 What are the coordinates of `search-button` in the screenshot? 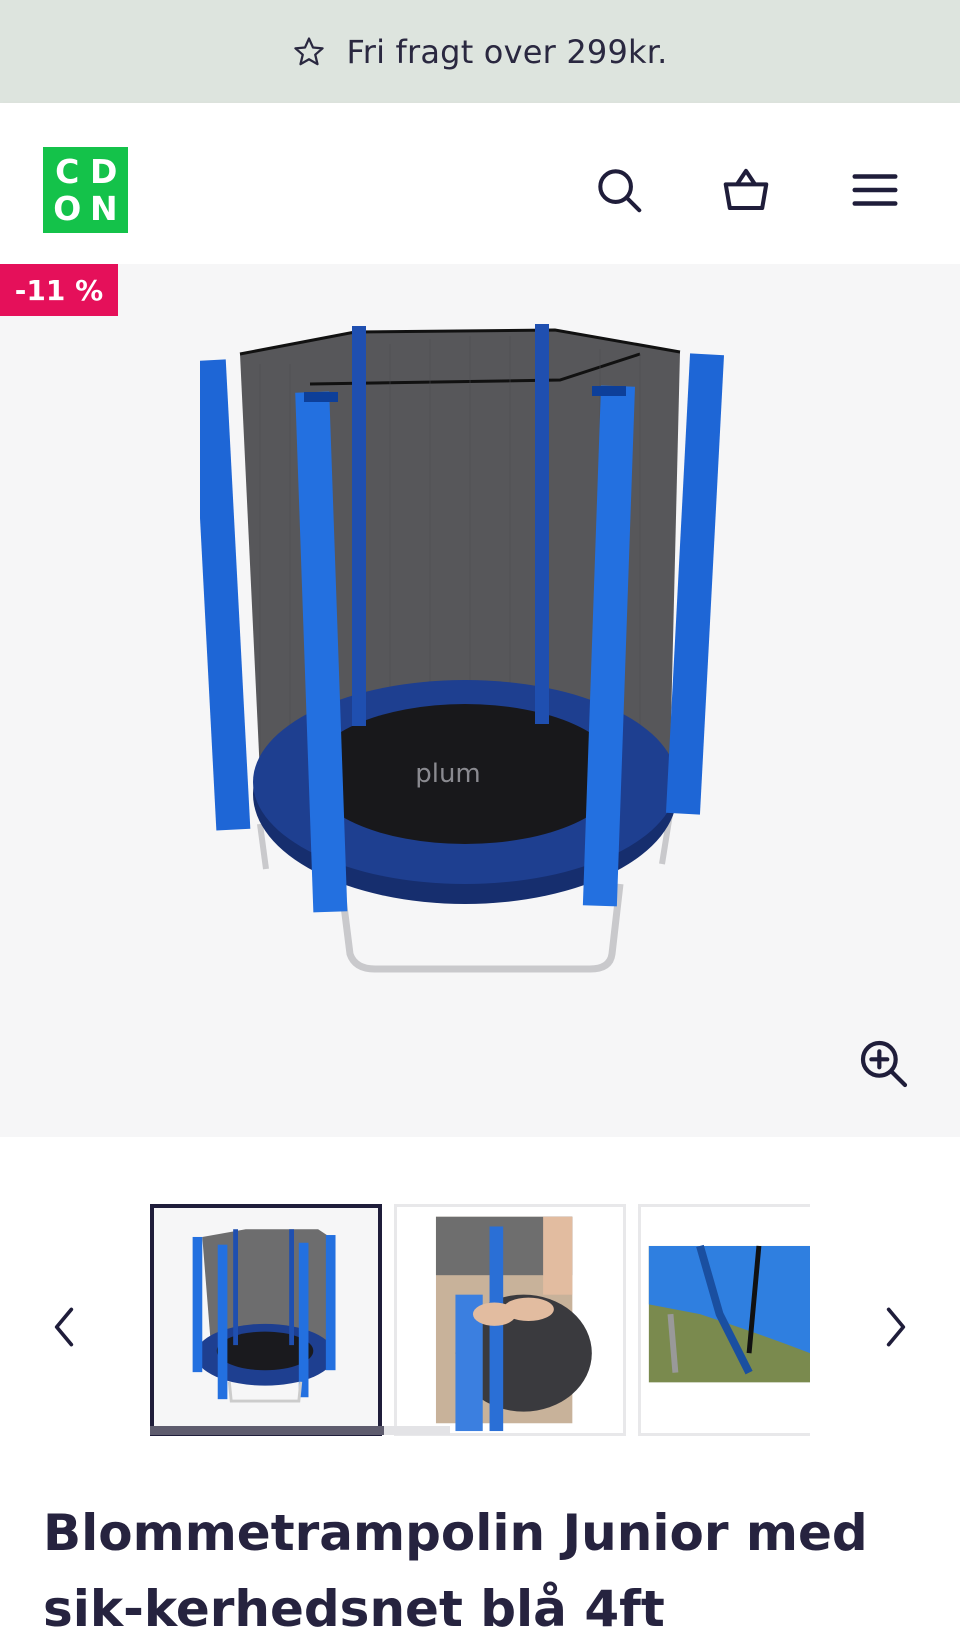 It's located at (619, 190).